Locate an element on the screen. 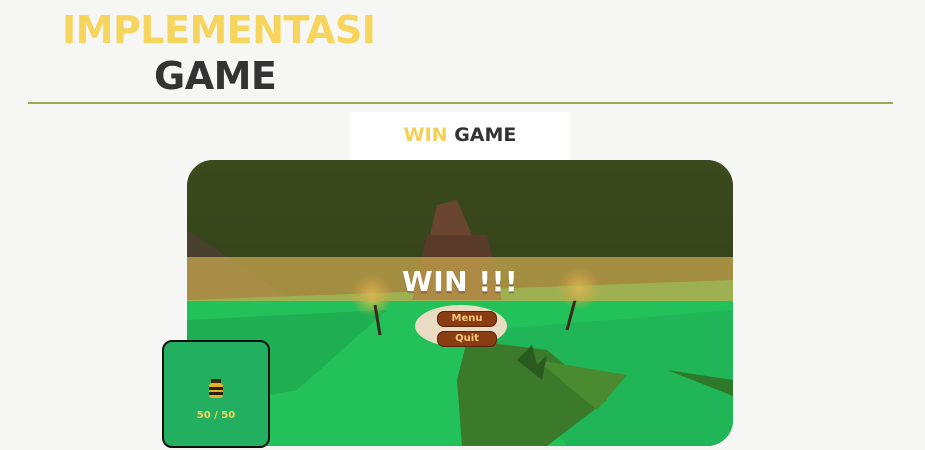 This screenshot has width=925, height=450. collectible-counter-panel: 50 / 50 is located at coordinates (216, 394).